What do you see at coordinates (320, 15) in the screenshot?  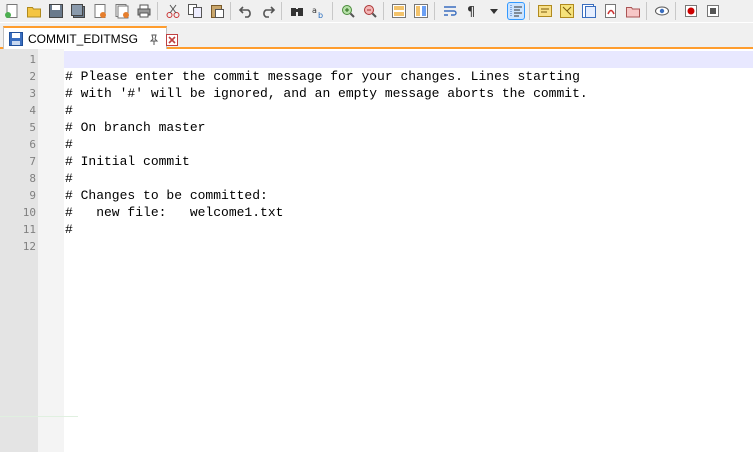 I see `svg-text: b` at bounding box center [320, 15].